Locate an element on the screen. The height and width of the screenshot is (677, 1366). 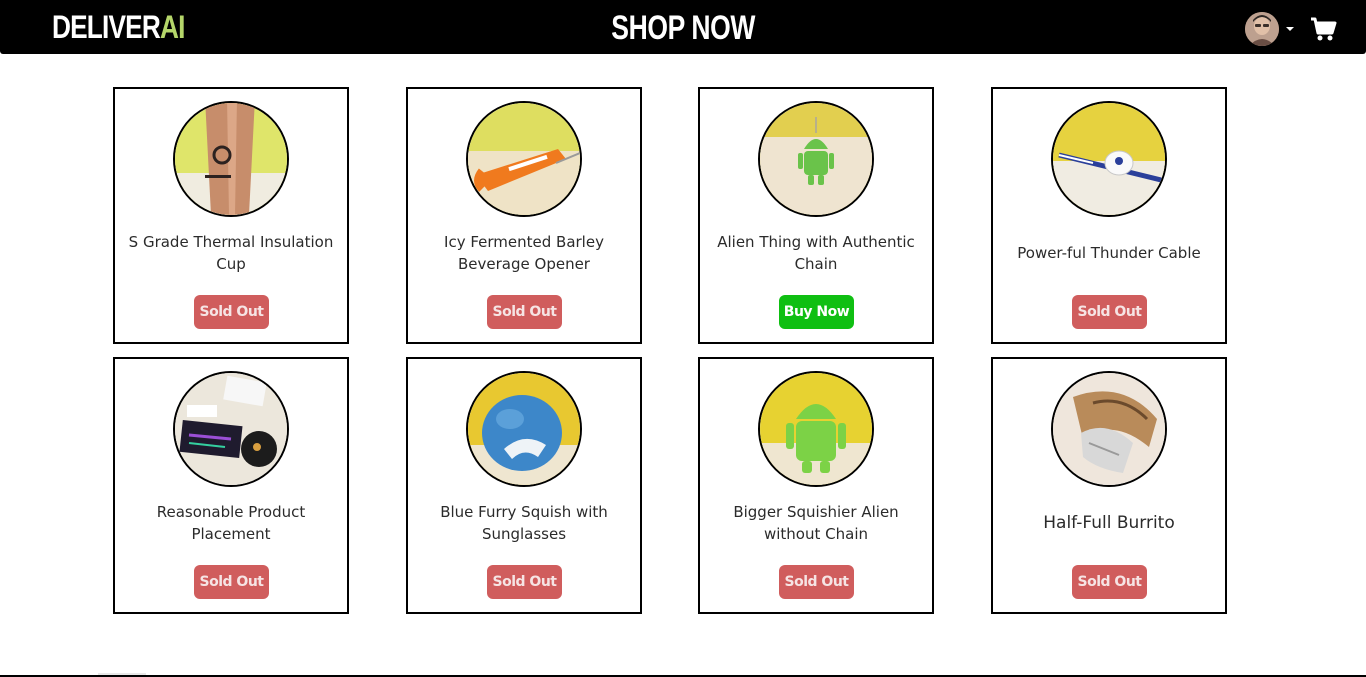
product-card: S Grade Thermal Insulation Cup Sold Out is located at coordinates (231, 215).